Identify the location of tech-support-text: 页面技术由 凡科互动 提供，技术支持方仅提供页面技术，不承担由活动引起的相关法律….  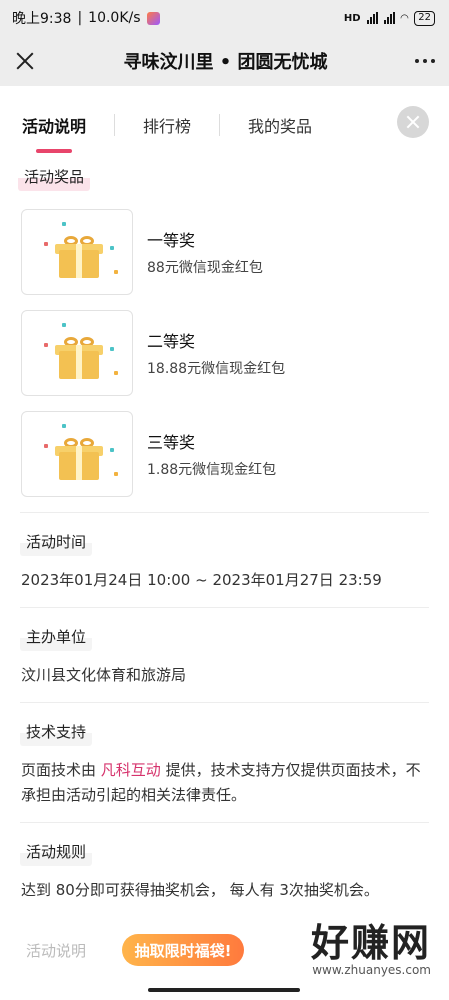
(221, 782).